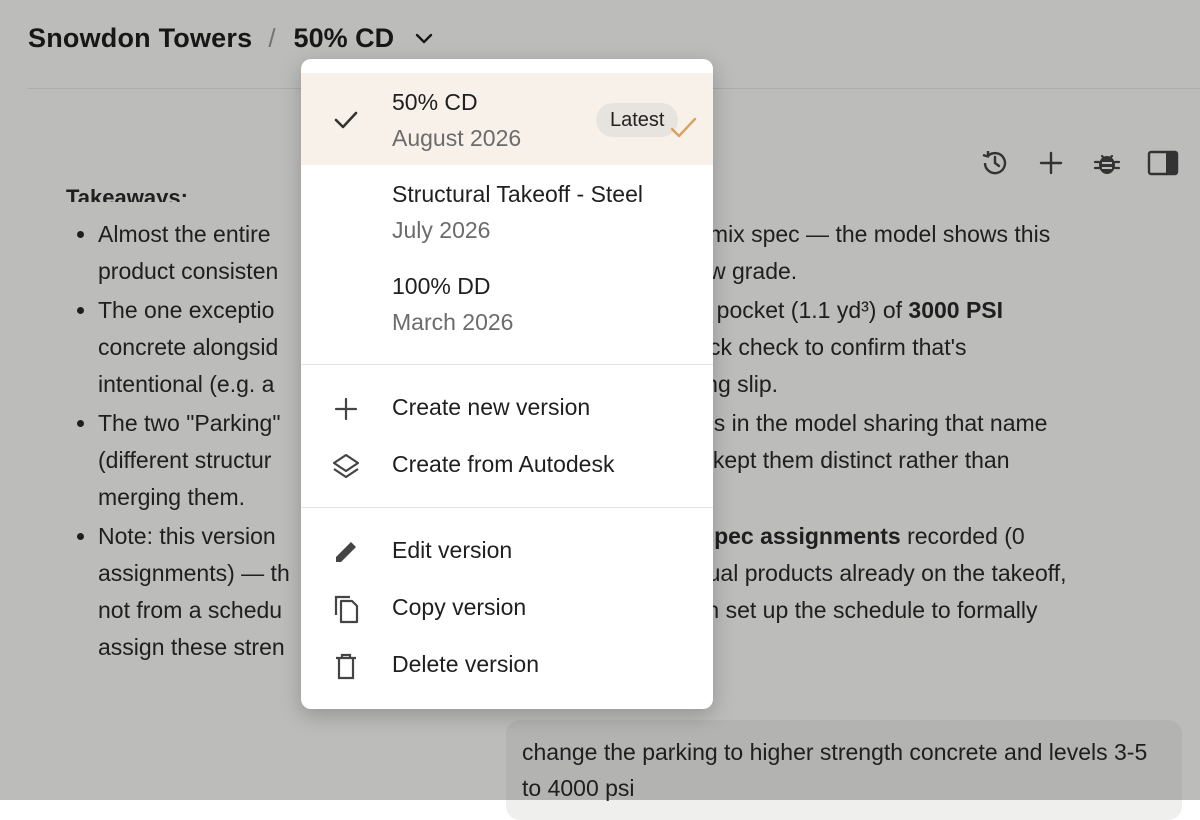  I want to click on menu-item-label: Delete version, so click(466, 664).